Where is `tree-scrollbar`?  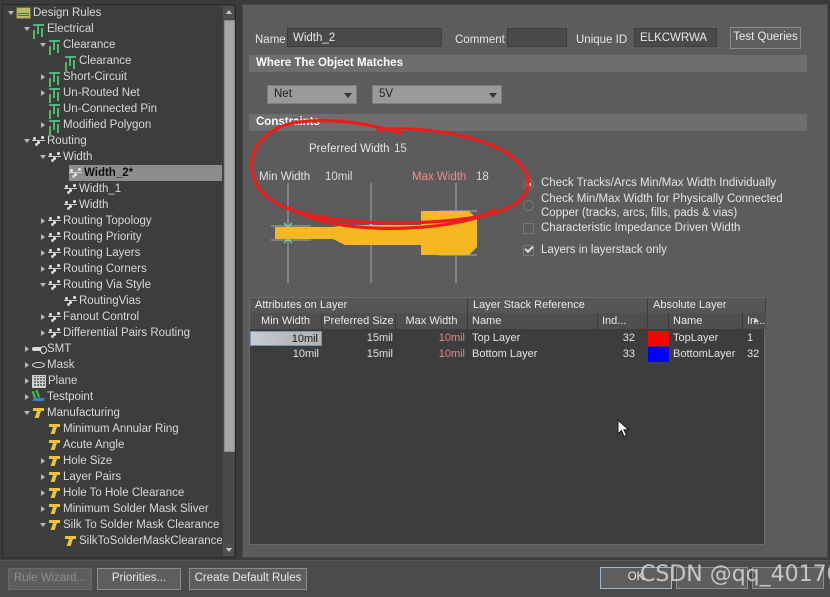 tree-scrollbar is located at coordinates (229, 281).